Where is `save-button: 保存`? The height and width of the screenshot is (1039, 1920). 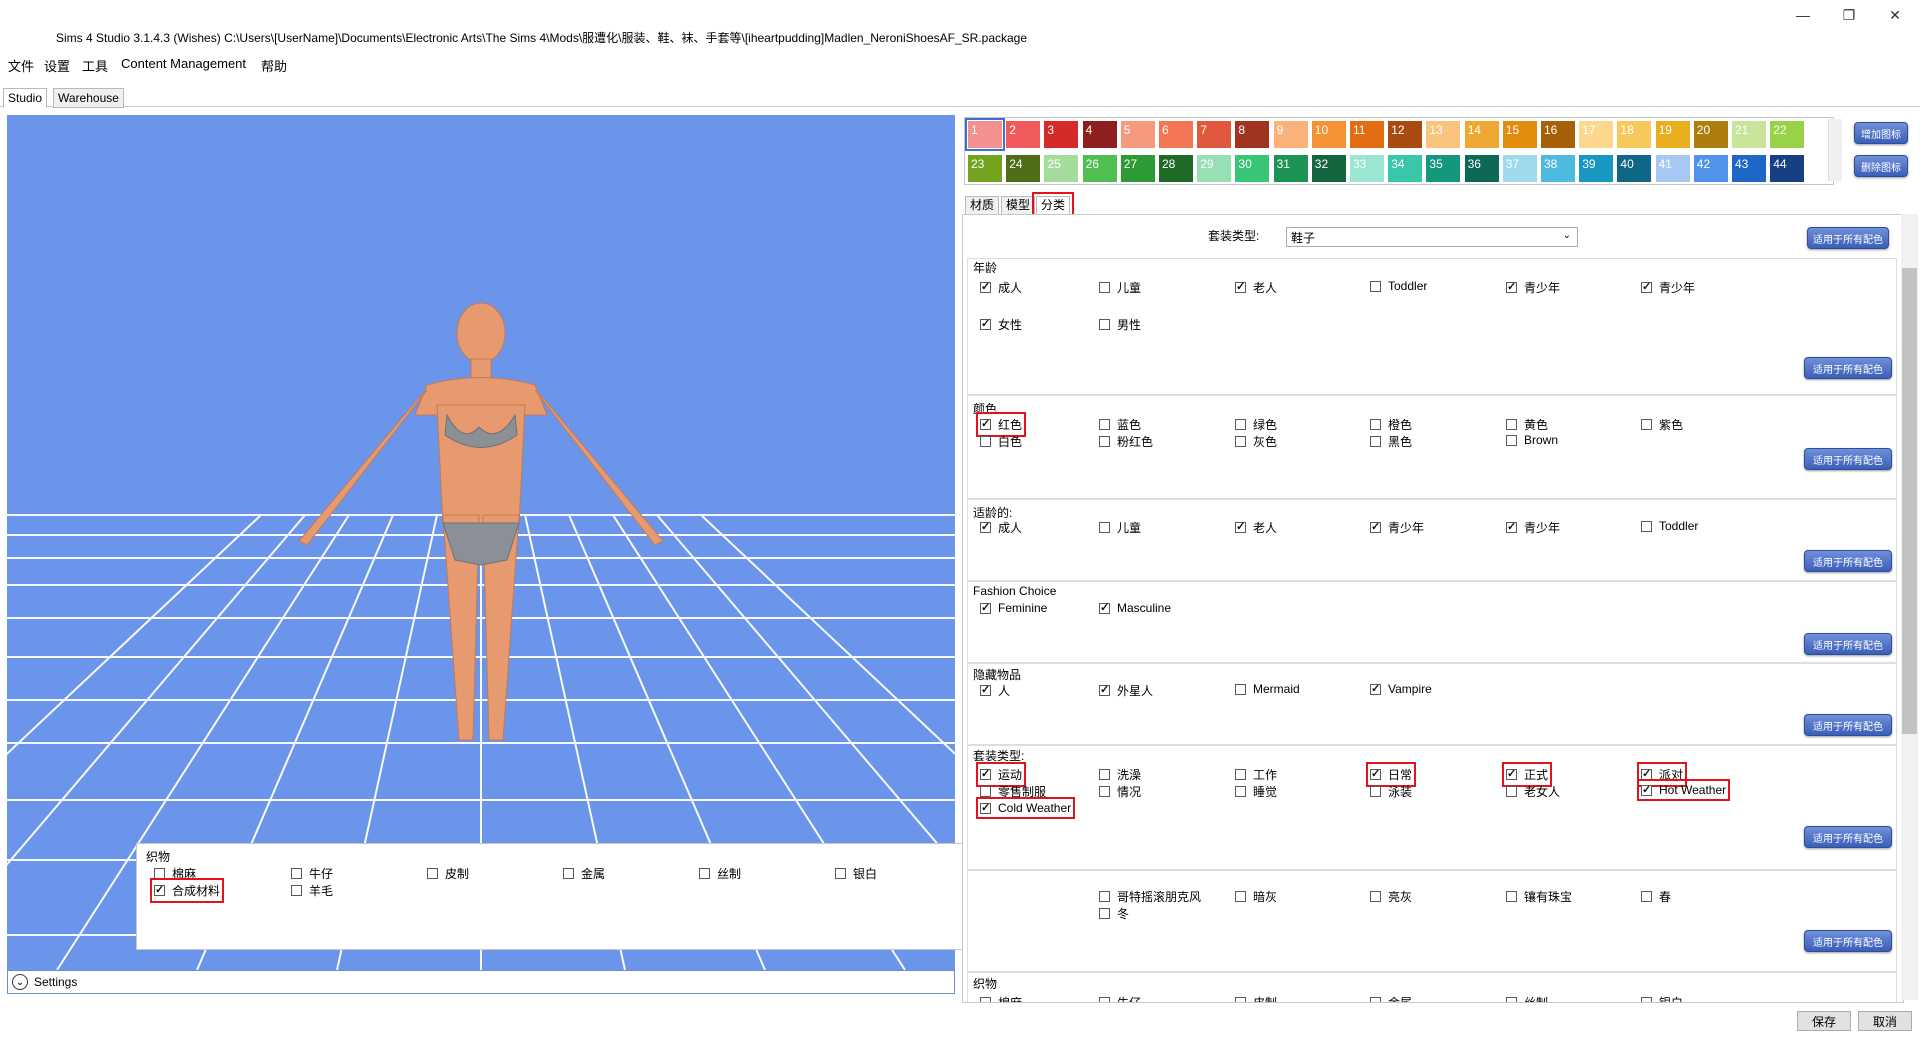
save-button: 保存 is located at coordinates (1824, 1021).